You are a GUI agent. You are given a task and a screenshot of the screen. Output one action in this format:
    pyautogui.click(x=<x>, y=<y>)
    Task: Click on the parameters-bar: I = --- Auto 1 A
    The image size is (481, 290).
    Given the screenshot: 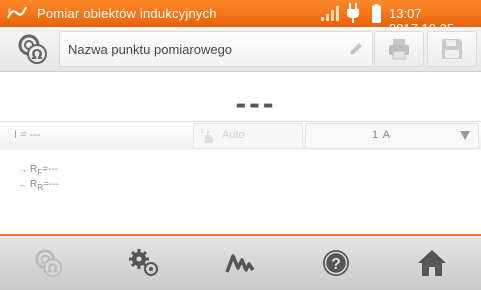 What is the action you would take?
    pyautogui.click(x=240, y=136)
    